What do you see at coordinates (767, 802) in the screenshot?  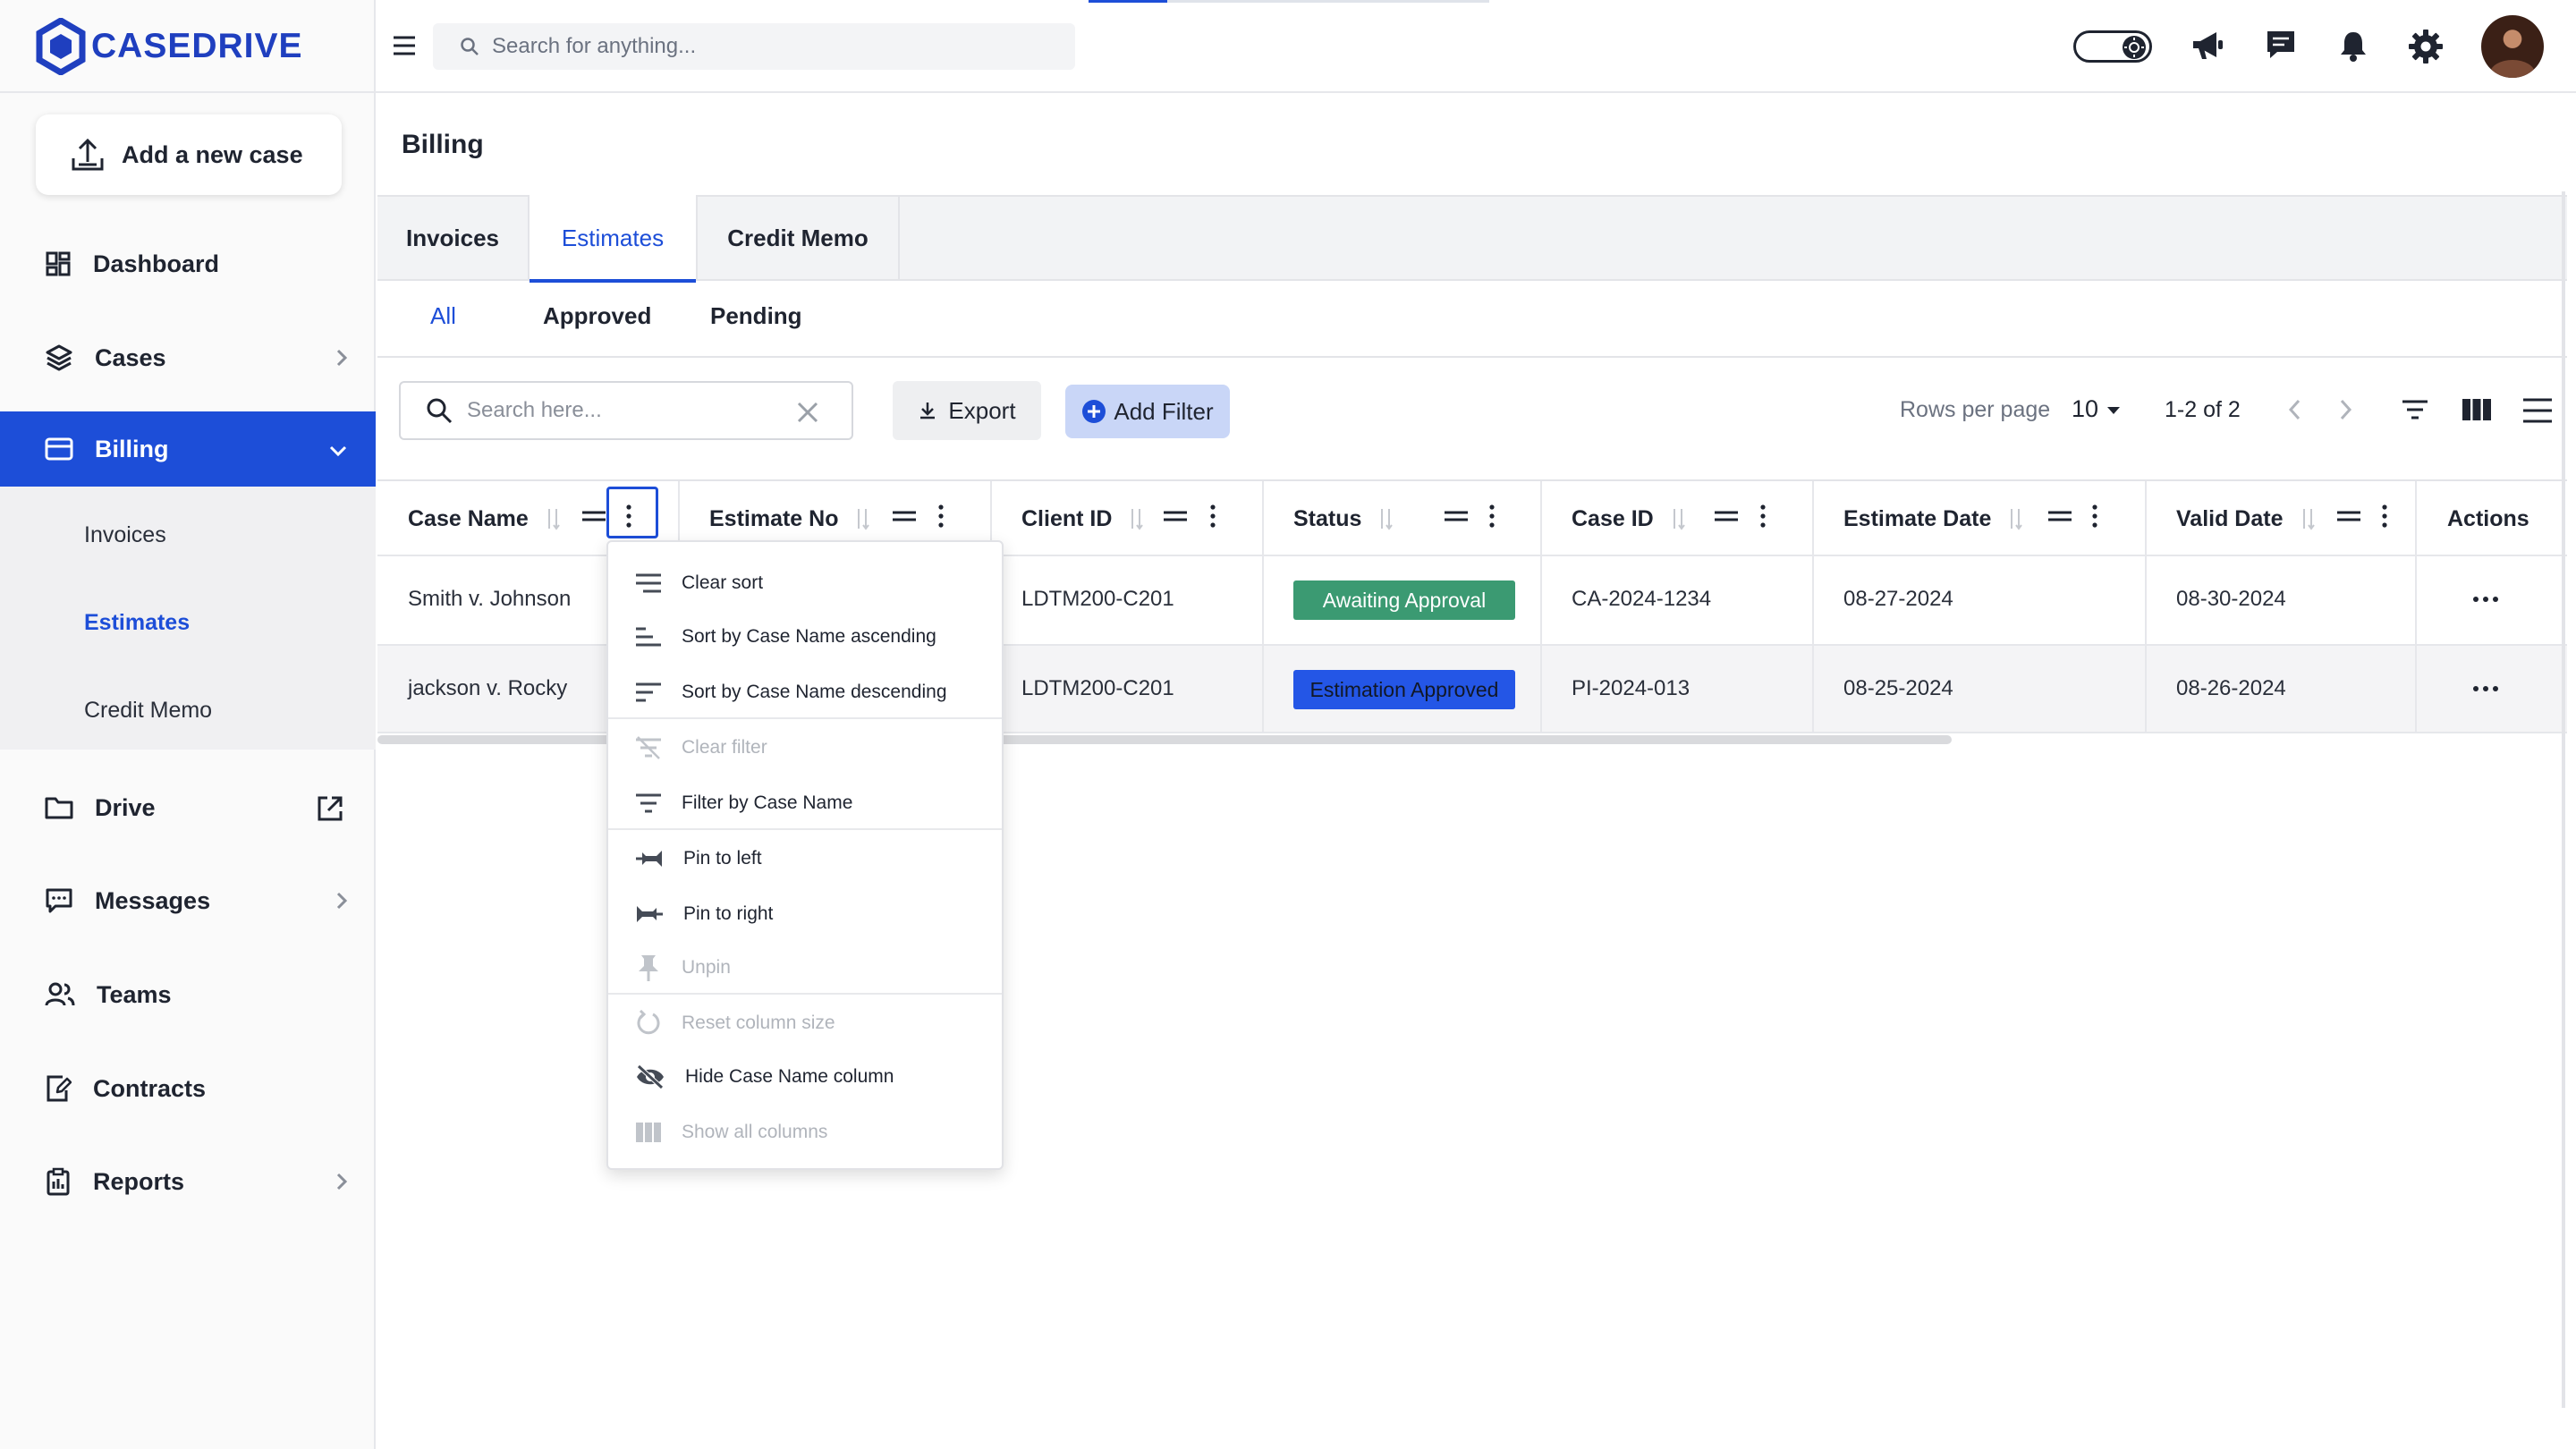 I see `menu-item-label: Filter by Case Name` at bounding box center [767, 802].